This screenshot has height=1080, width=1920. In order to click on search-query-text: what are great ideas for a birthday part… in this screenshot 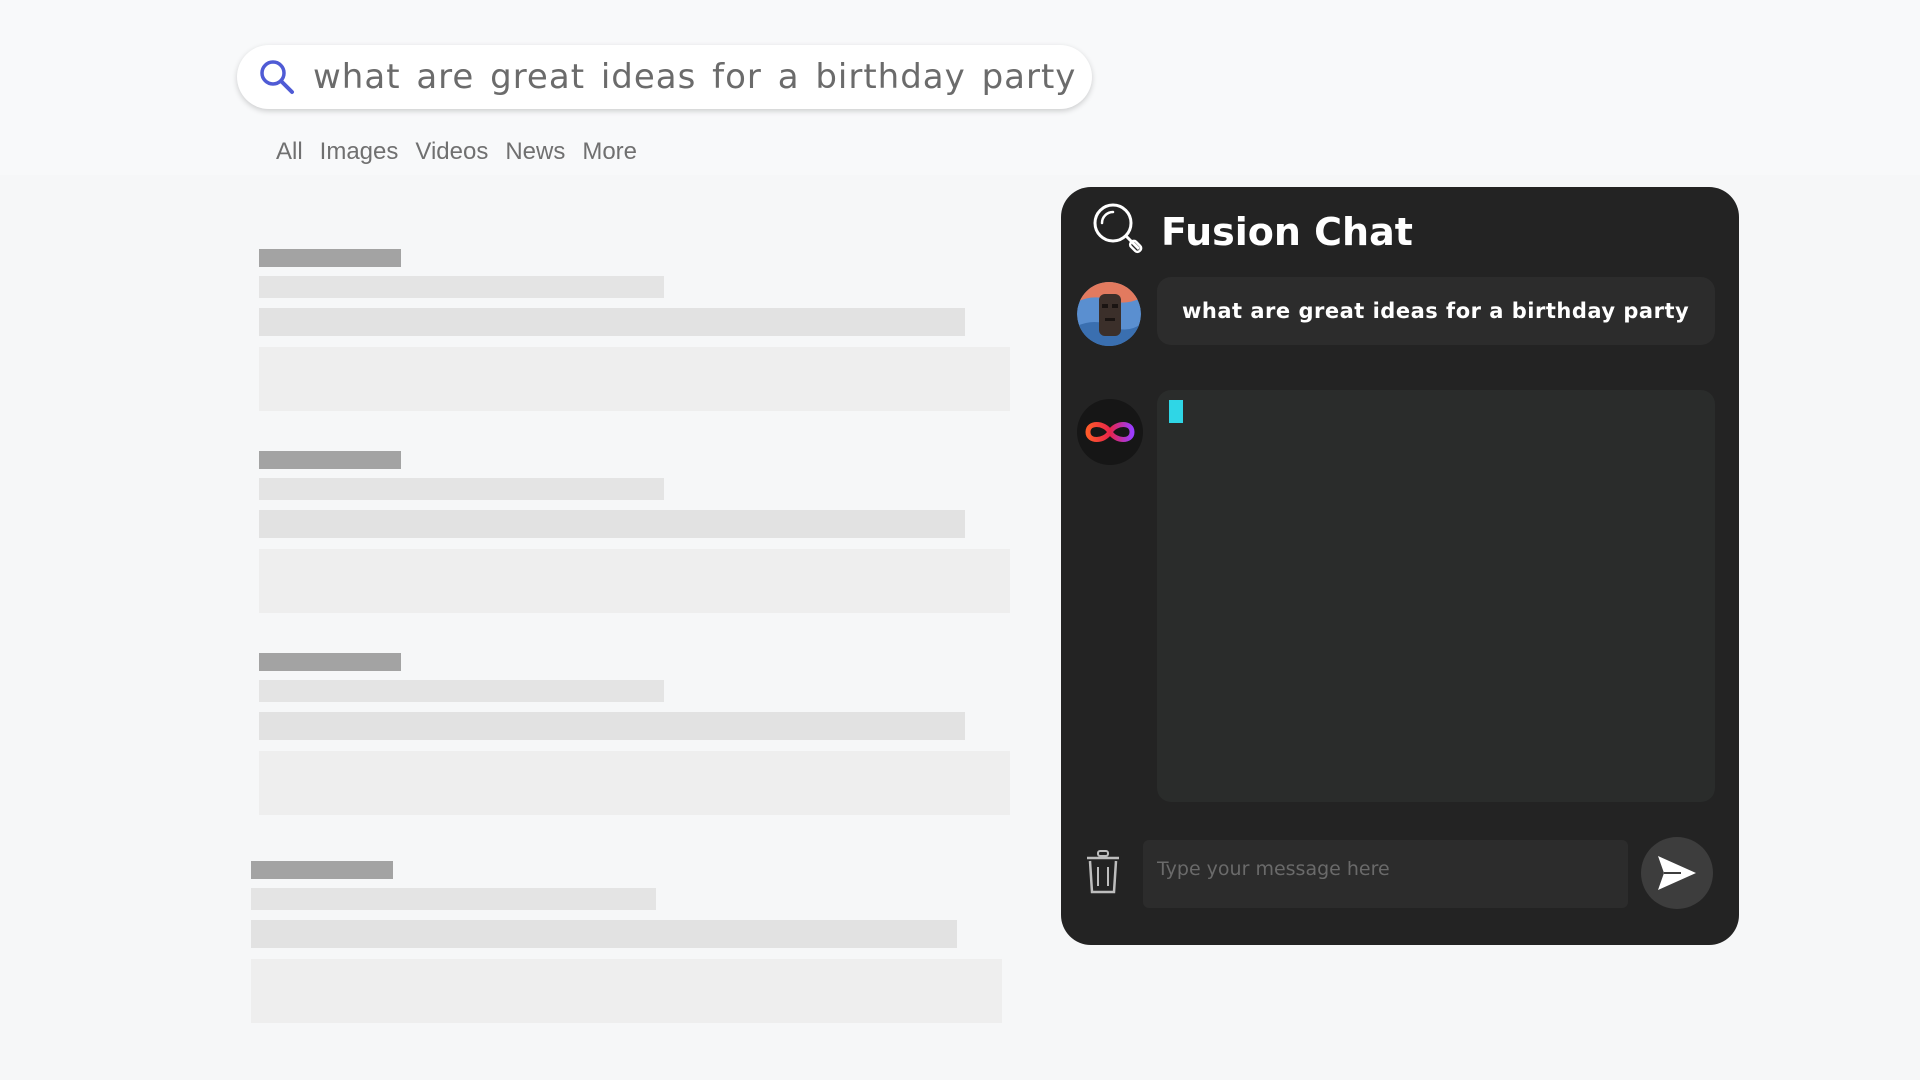, I will do `click(694, 77)`.